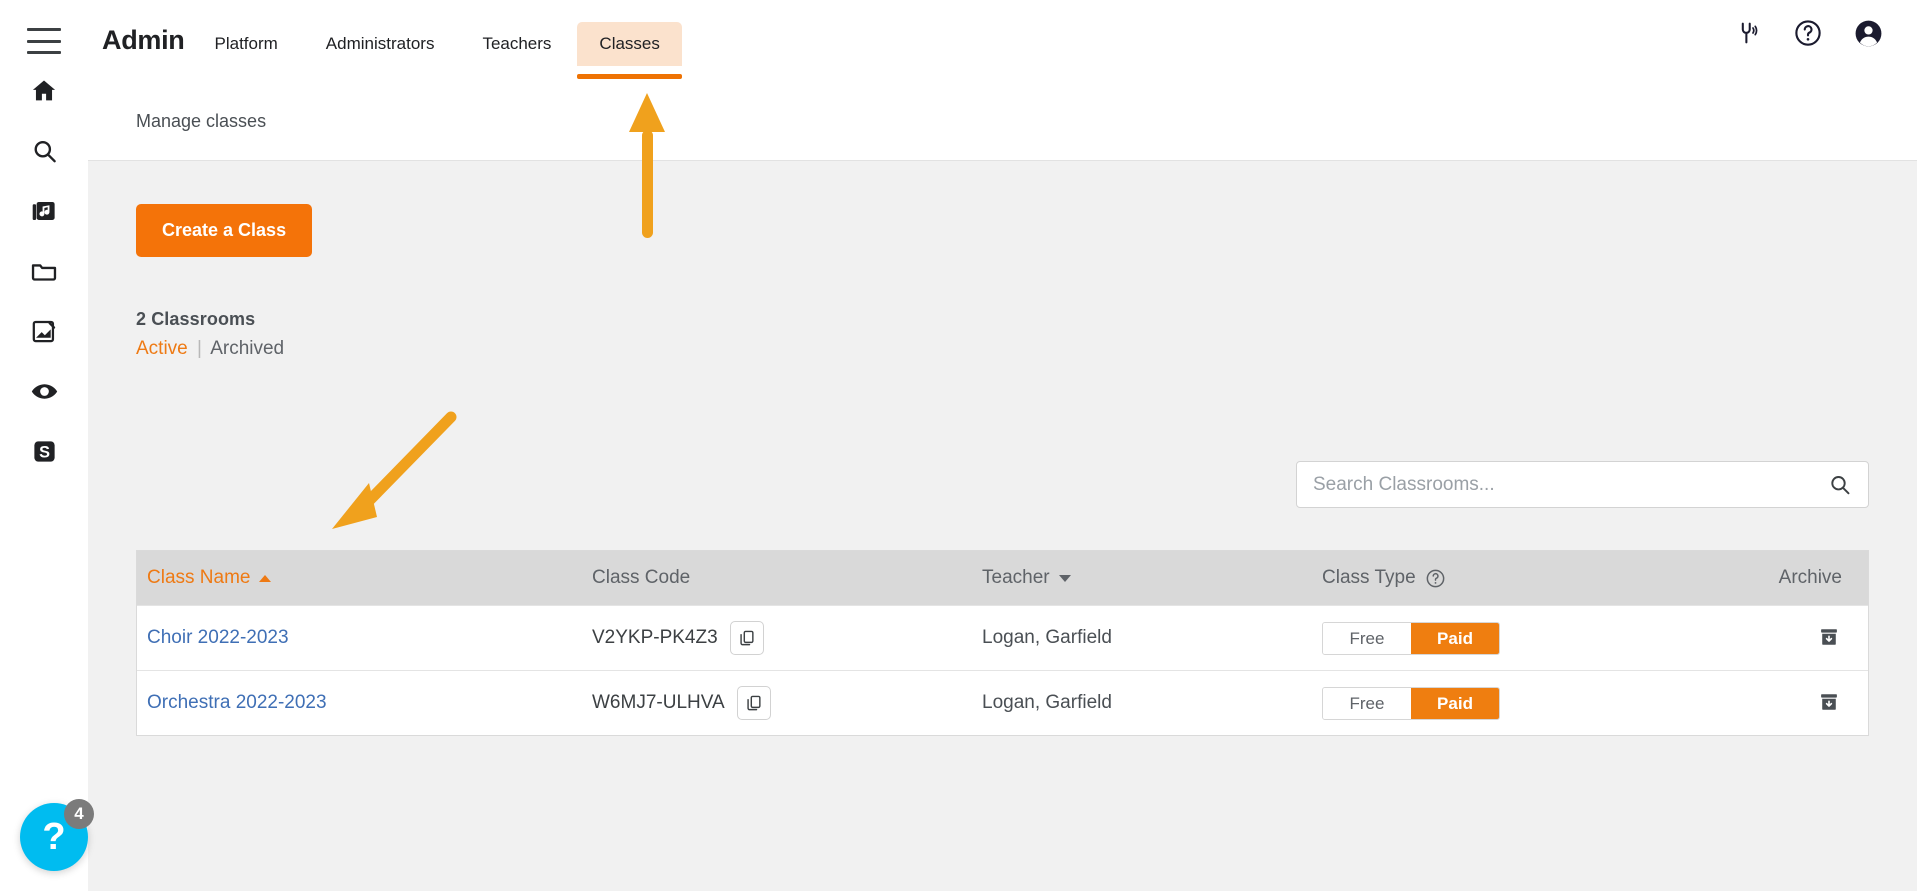 Image resolution: width=1917 pixels, height=891 pixels. I want to click on classroom-count-block: 2 Classrooms Active | Archived, so click(210, 334).